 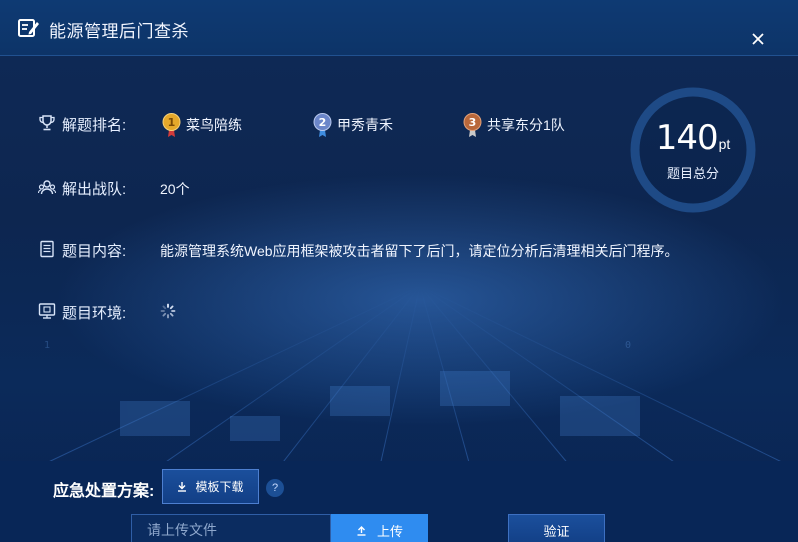 I want to click on rank-item-3: 3 共享东分1队, so click(x=514, y=125).